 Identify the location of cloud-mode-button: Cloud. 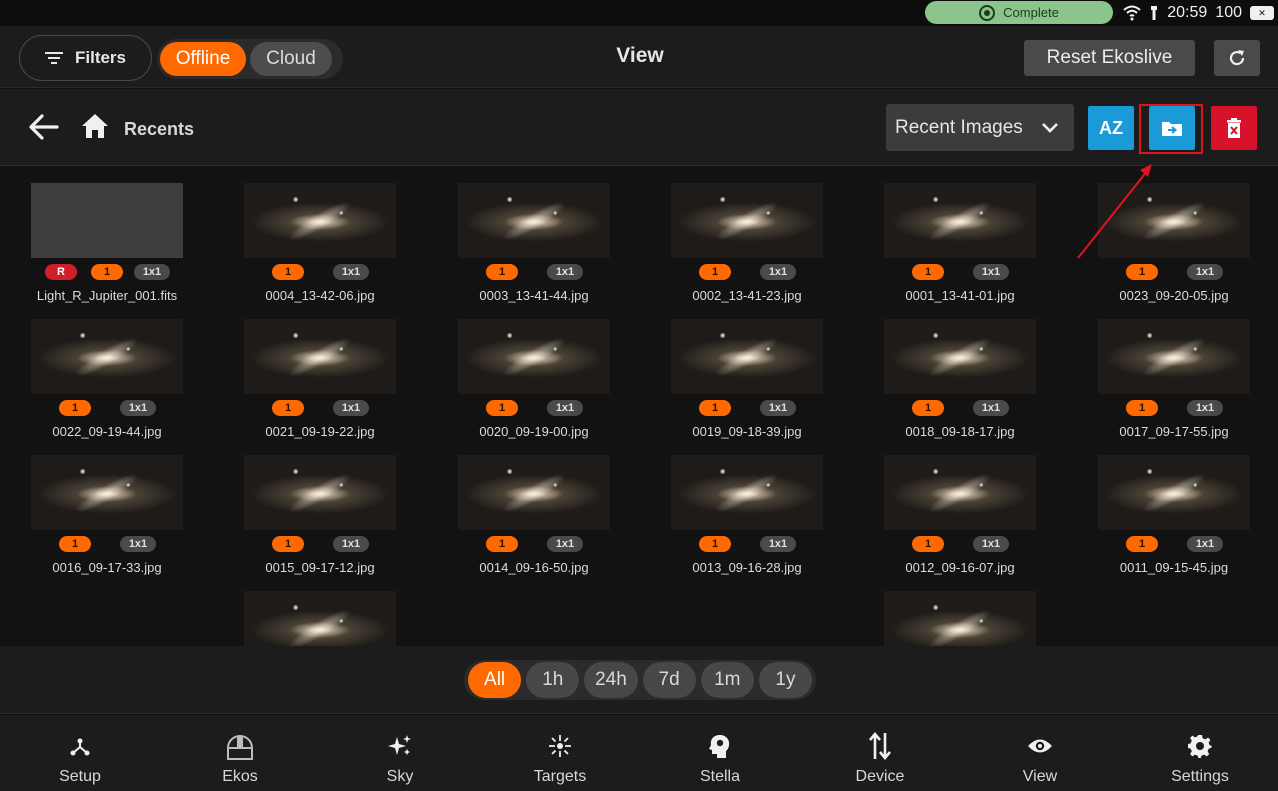
(291, 59).